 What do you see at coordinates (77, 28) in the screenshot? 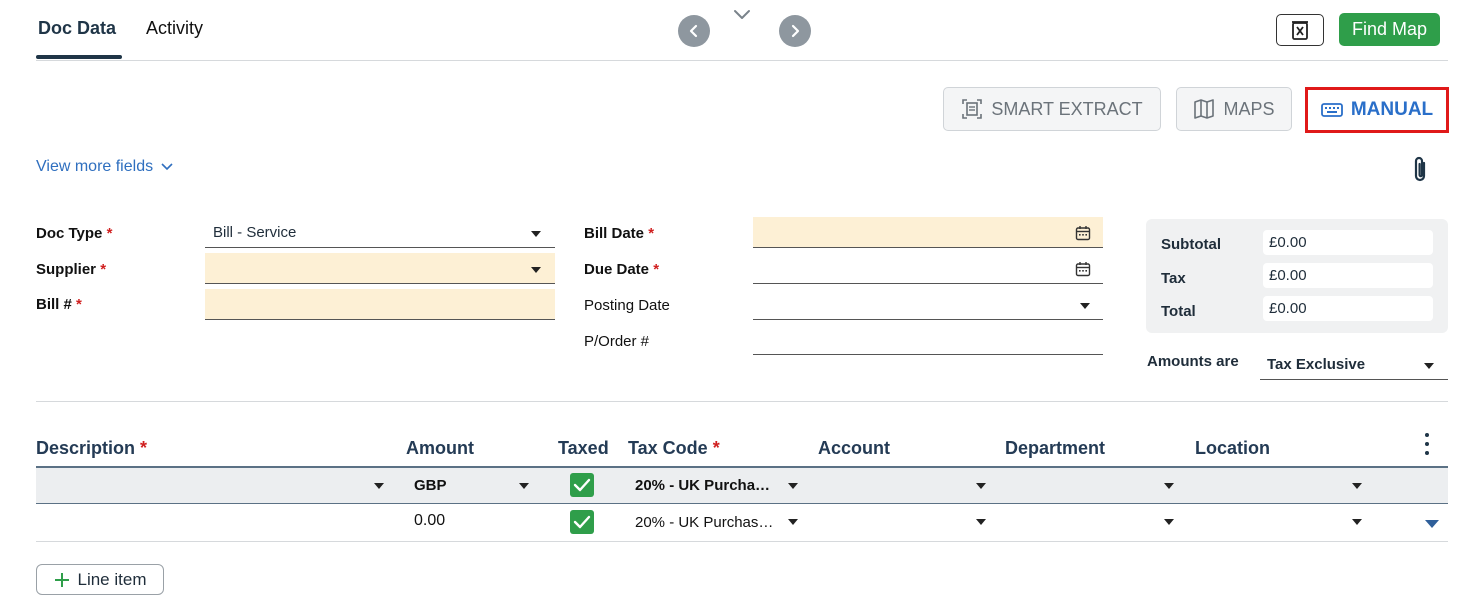
I see `tab-doc-data: Doc Data` at bounding box center [77, 28].